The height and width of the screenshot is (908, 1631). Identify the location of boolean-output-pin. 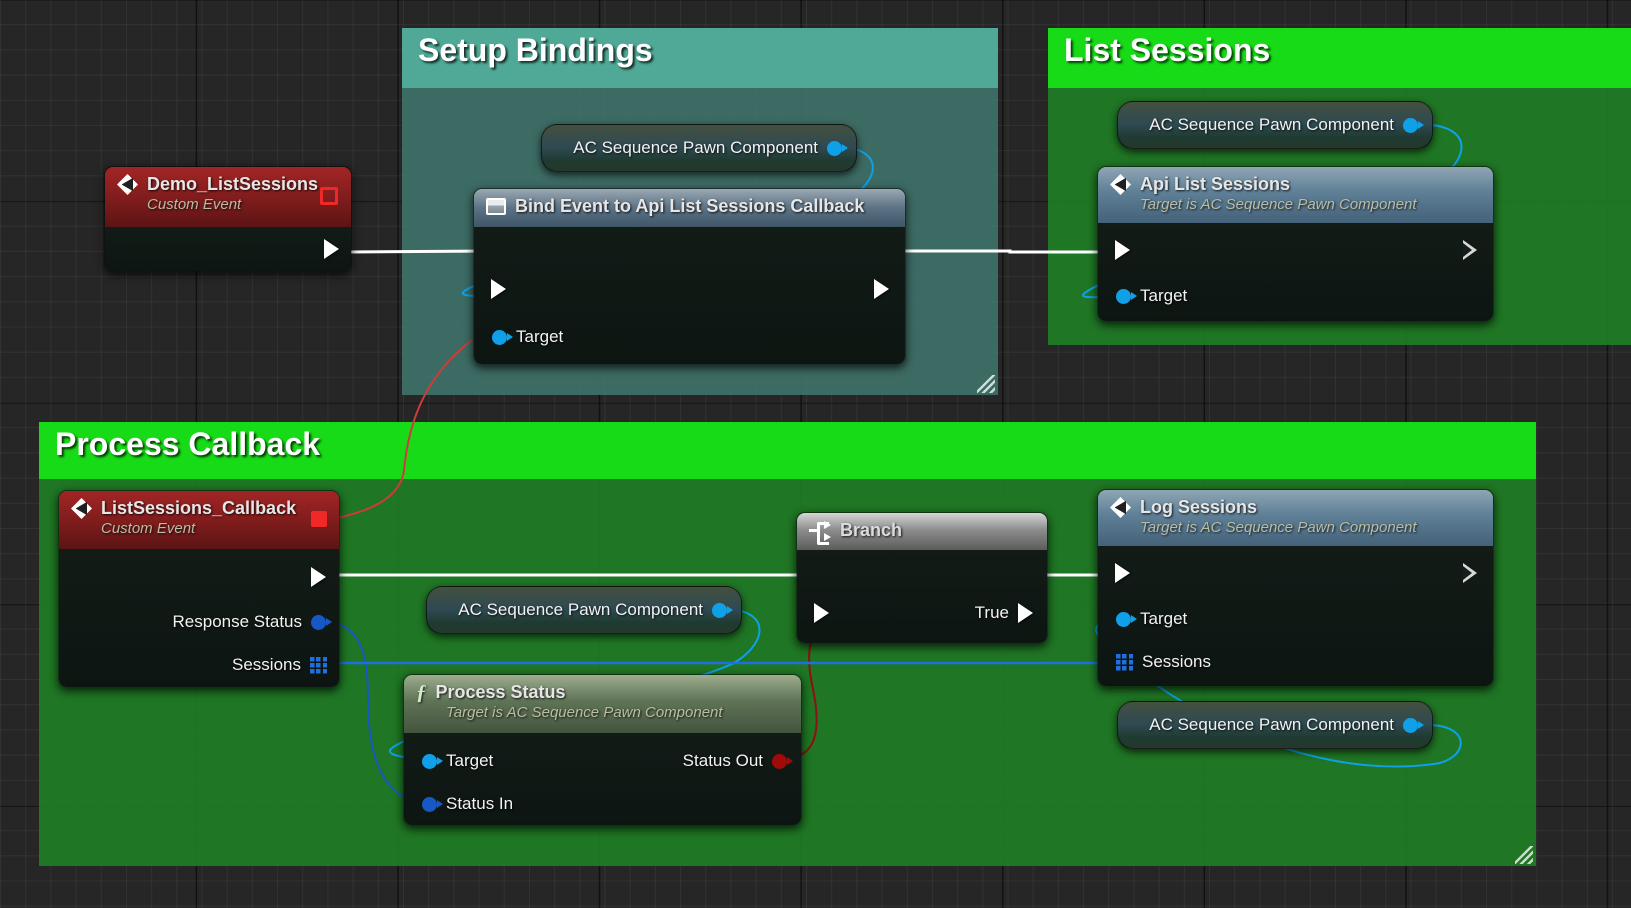
(782, 761).